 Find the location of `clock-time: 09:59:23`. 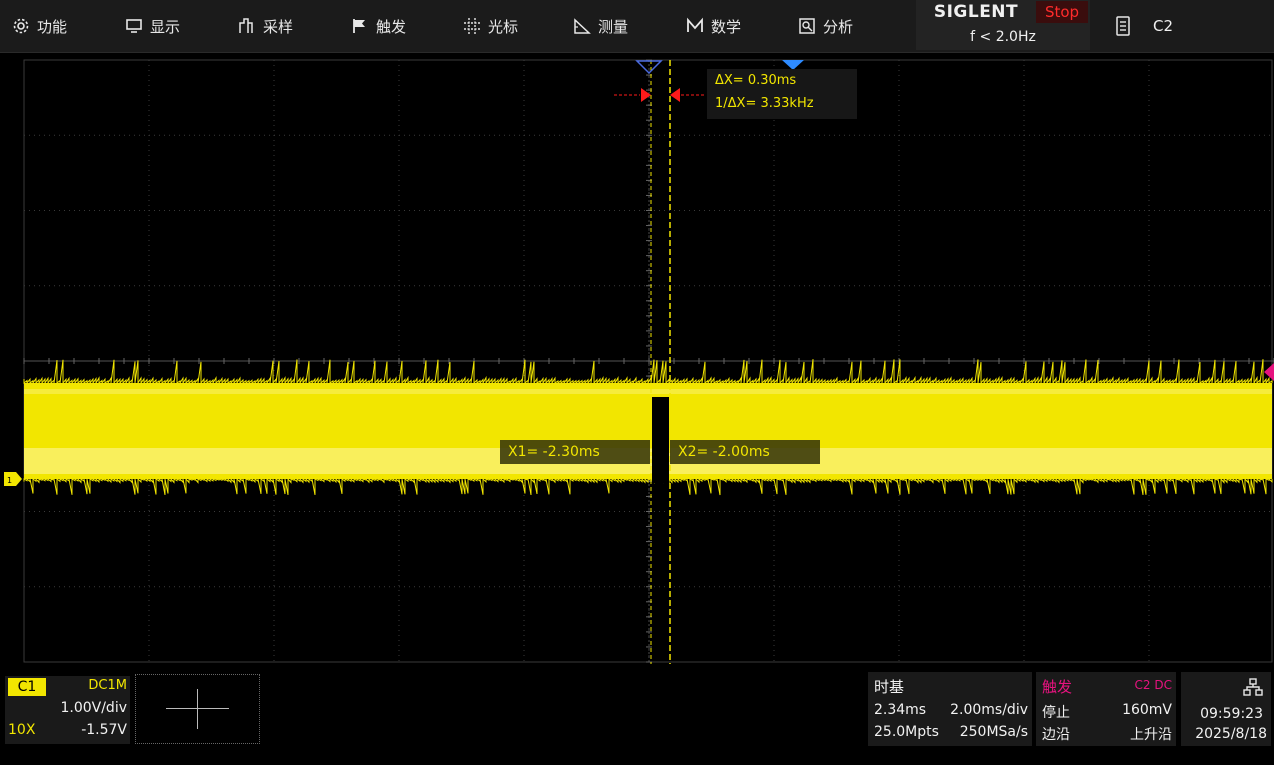

clock-time: 09:59:23 is located at coordinates (1231, 714).